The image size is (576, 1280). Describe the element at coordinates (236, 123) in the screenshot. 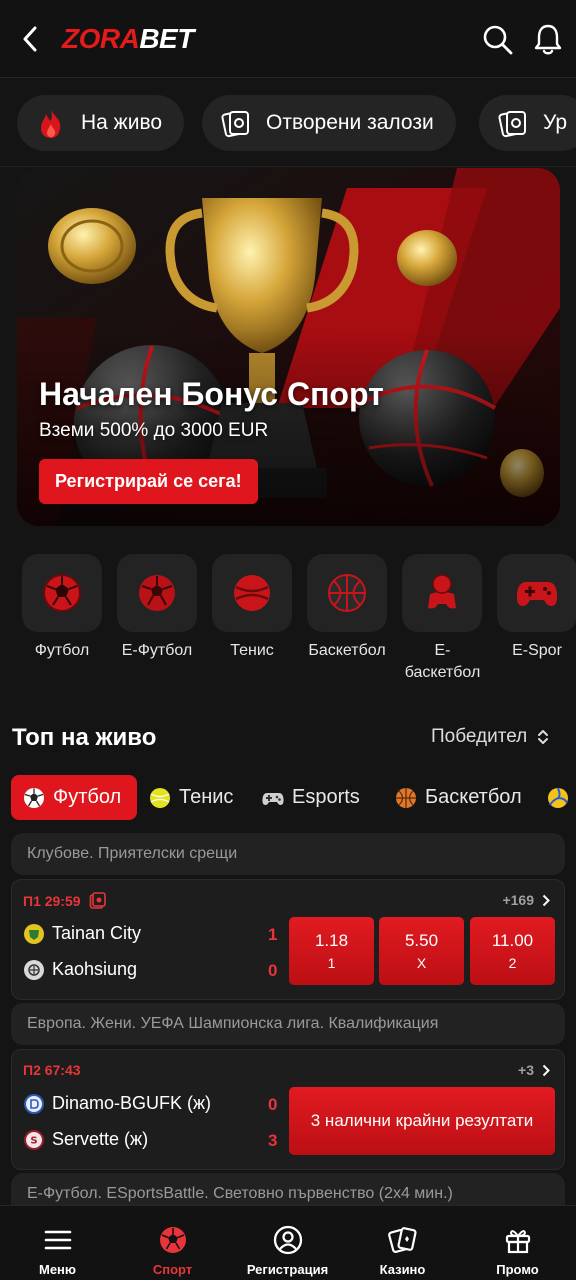

I see `open-bets-icon` at that location.